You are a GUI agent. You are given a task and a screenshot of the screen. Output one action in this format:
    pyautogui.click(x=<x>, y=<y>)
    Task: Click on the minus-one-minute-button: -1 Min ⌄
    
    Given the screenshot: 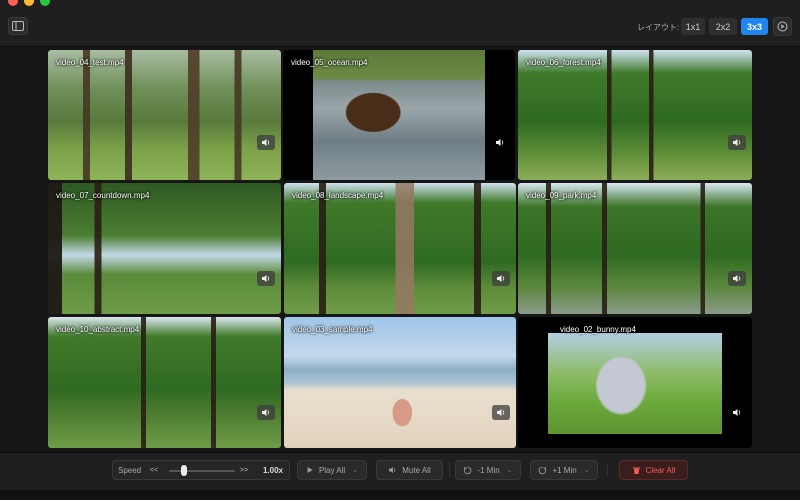 What is the action you would take?
    pyautogui.click(x=488, y=470)
    